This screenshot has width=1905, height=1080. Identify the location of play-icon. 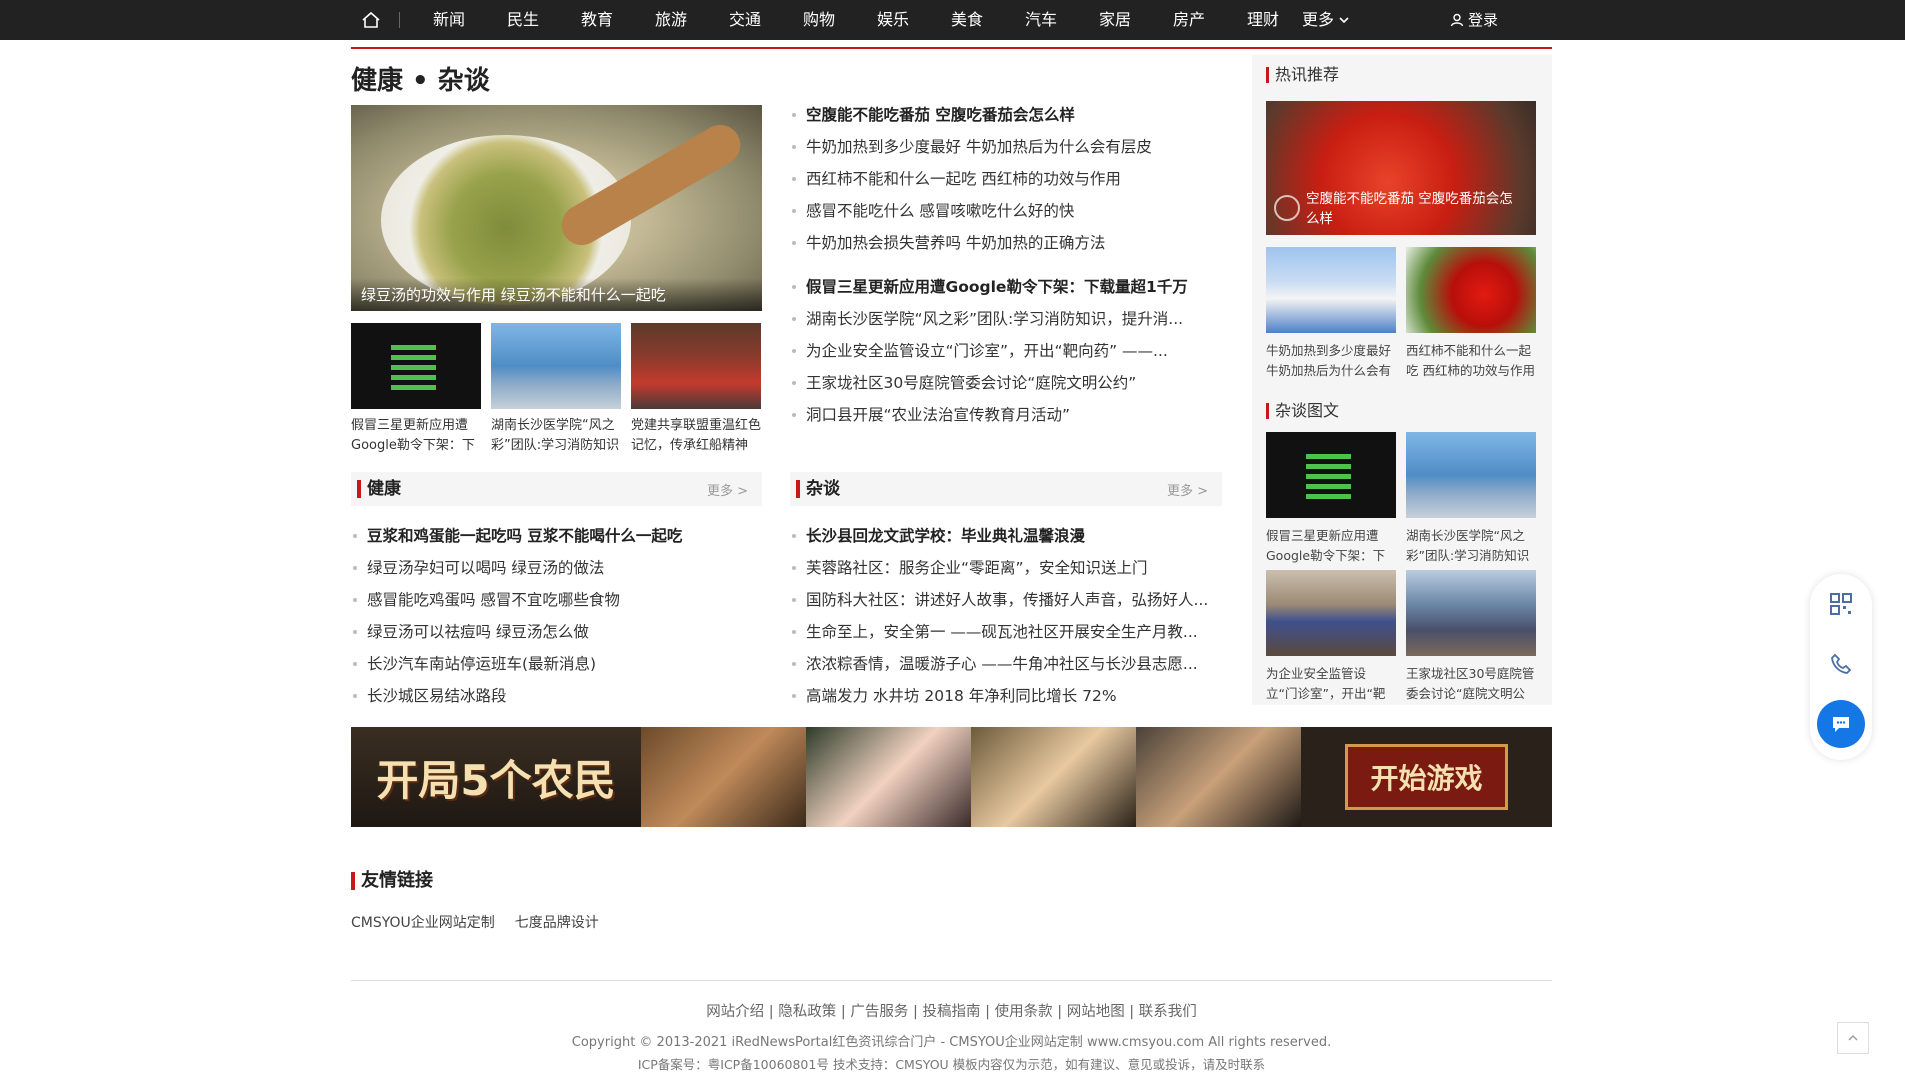
(1287, 208).